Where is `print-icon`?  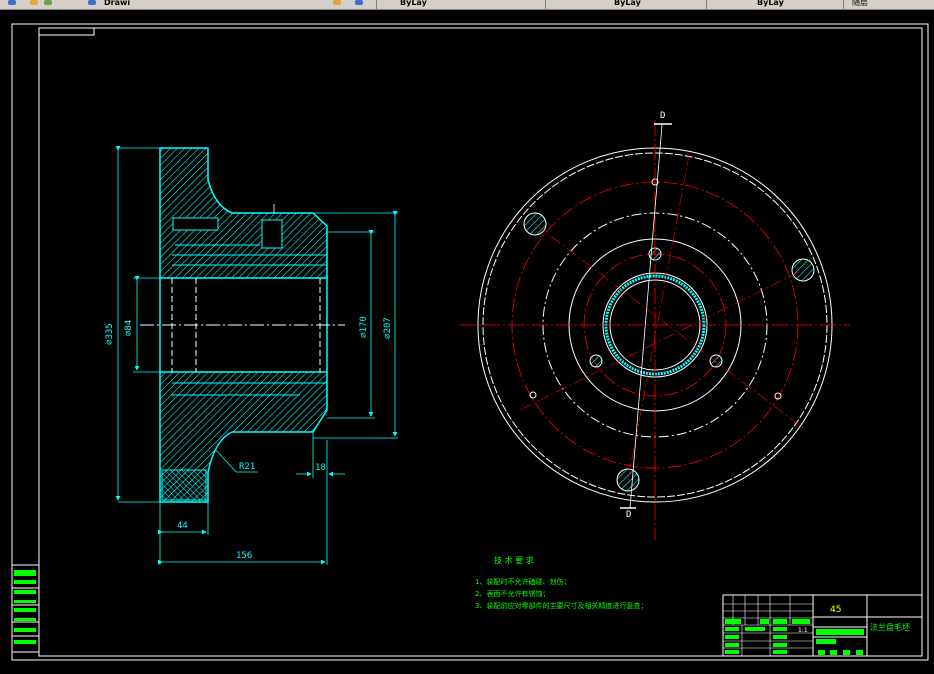
print-icon is located at coordinates (48, 2).